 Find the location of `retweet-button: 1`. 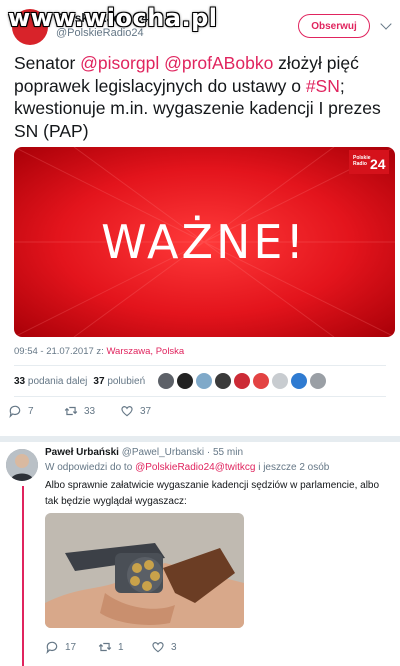

retweet-button: 1 is located at coordinates (124, 647).